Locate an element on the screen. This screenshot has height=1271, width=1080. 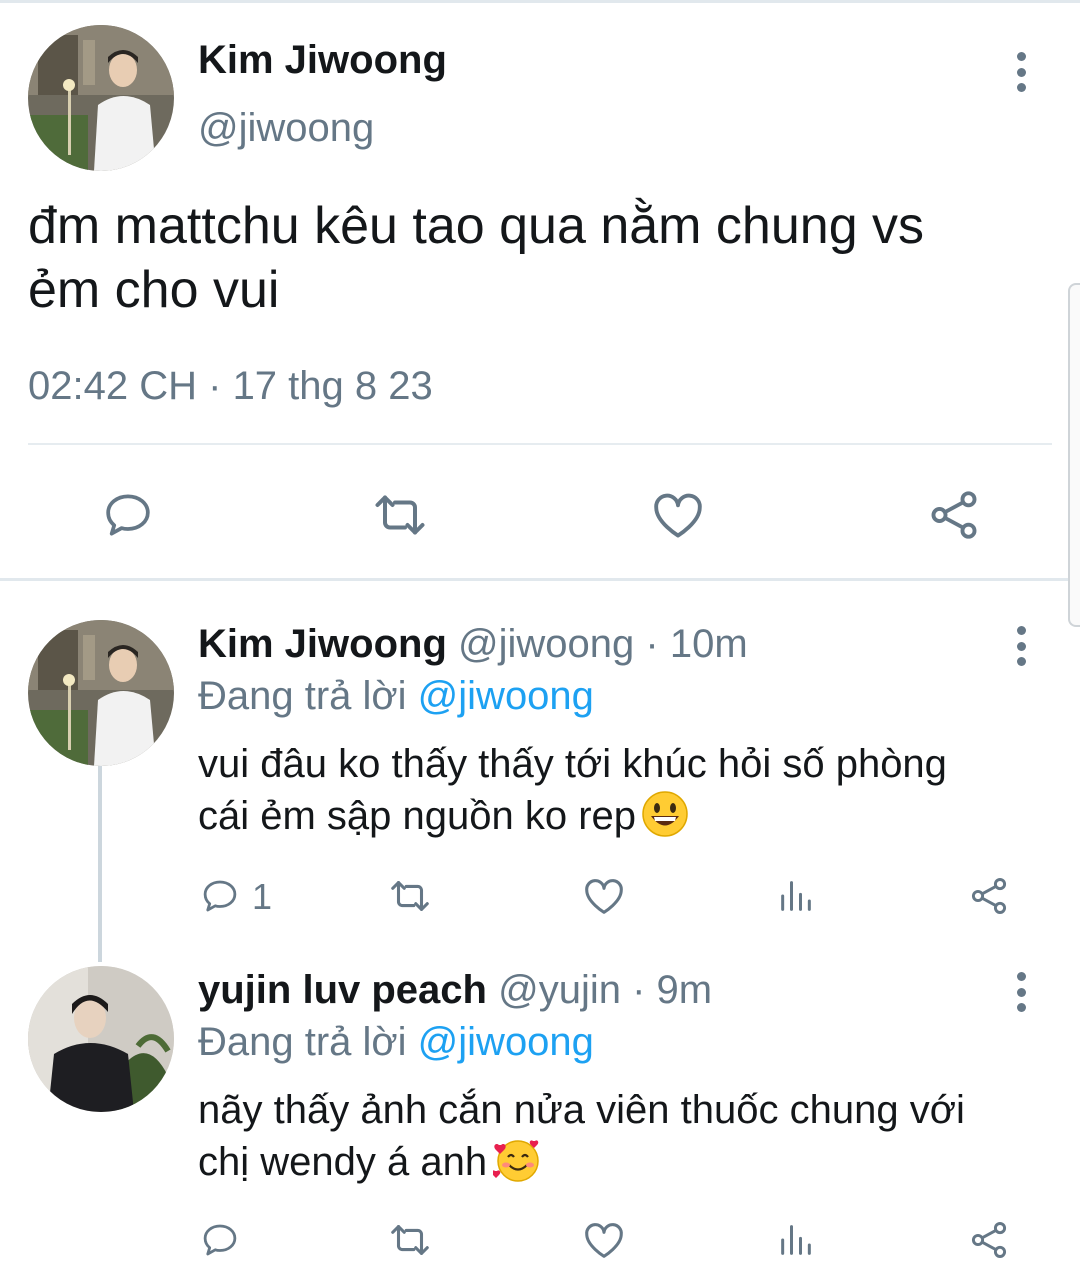
divider is located at coordinates (540, 444).